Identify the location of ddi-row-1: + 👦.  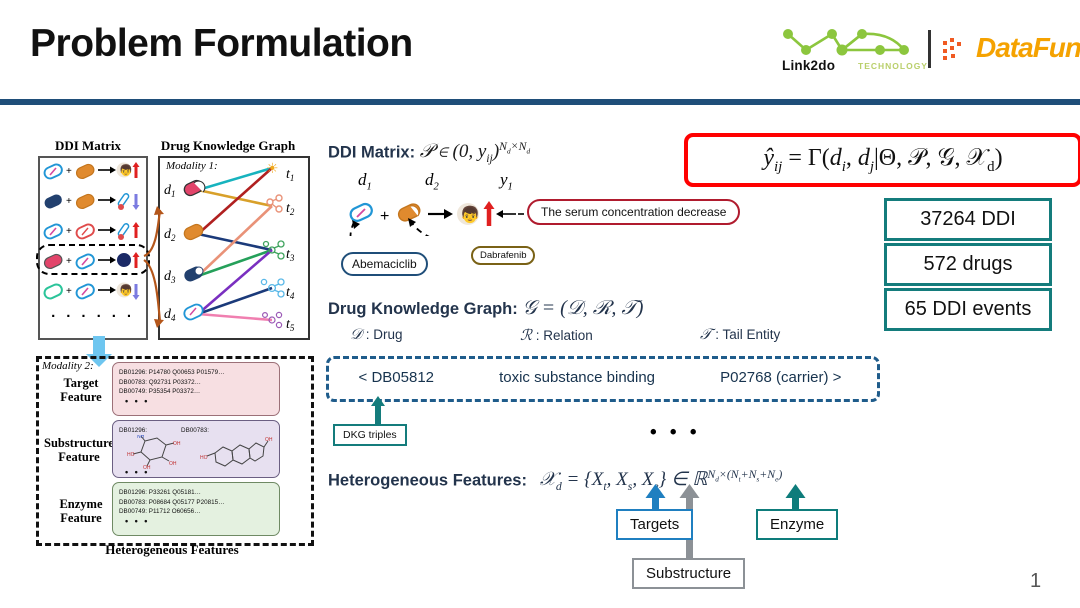
(91, 171).